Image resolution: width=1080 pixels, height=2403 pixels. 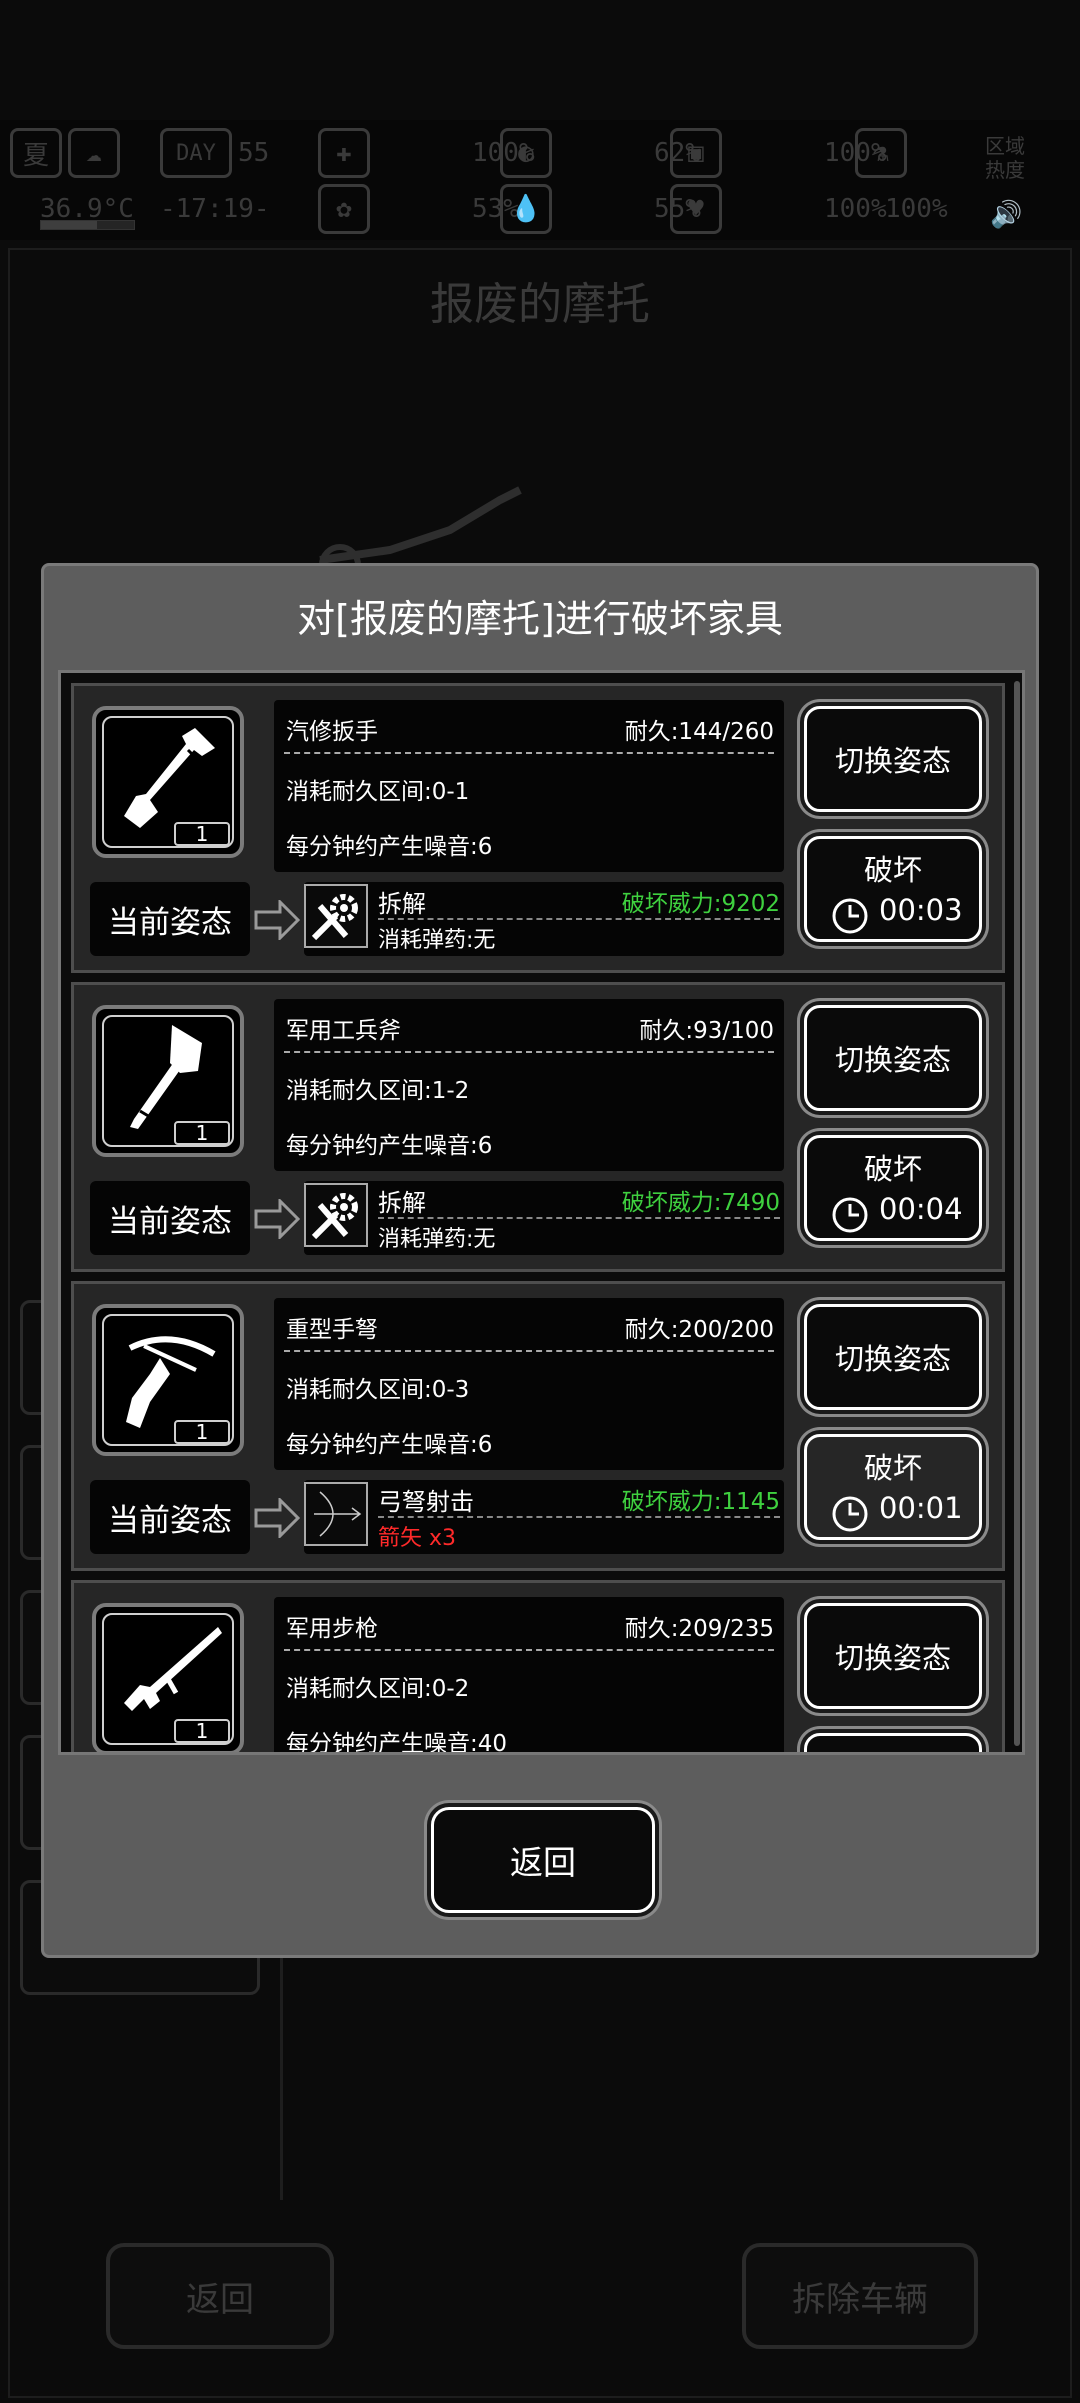 What do you see at coordinates (418, 209) in the screenshot?
I see `stat-mental: ✿ 53%` at bounding box center [418, 209].